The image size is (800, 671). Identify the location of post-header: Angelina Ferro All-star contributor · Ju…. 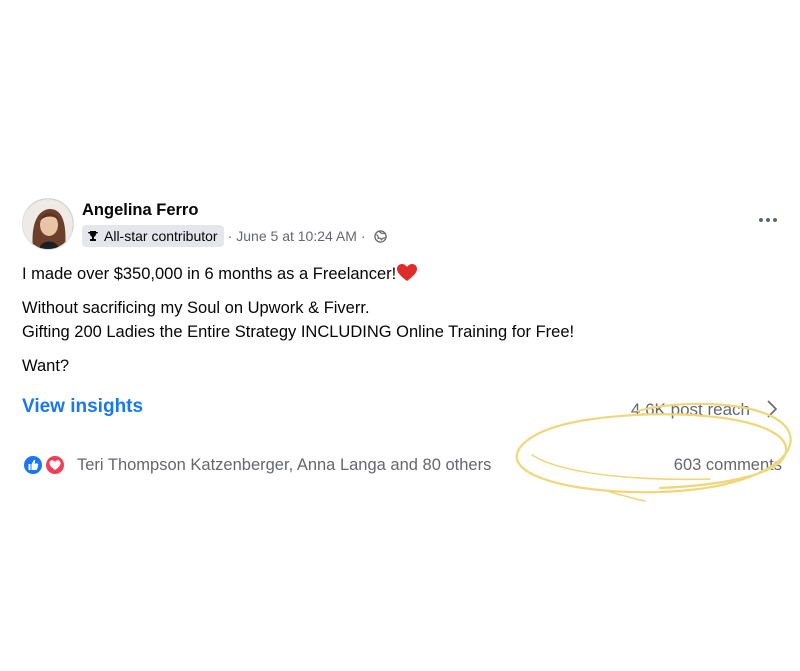
(402, 225).